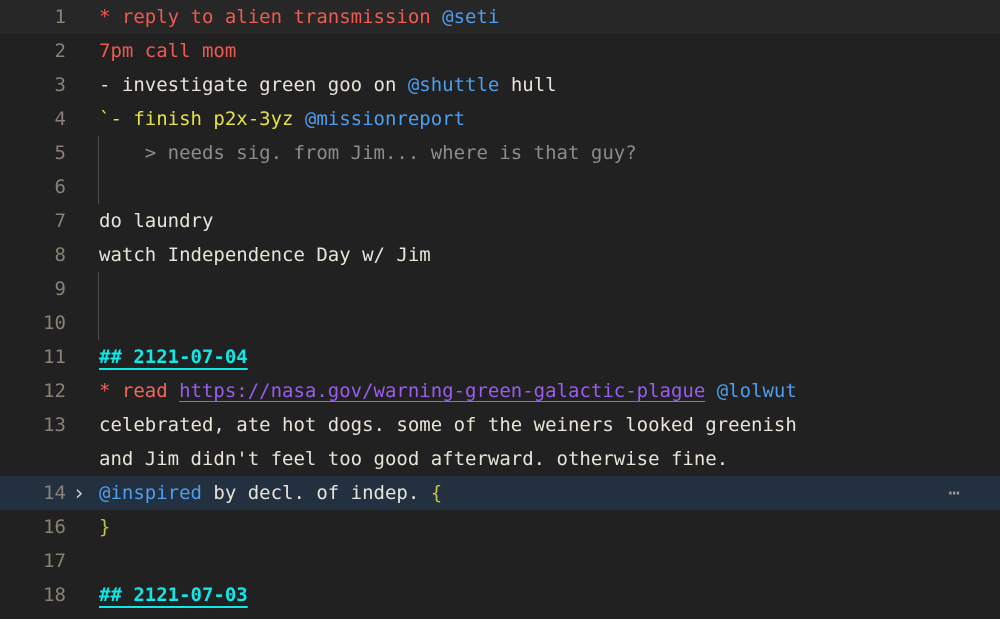 The width and height of the screenshot is (1000, 619). What do you see at coordinates (105, 527) in the screenshot?
I see `code-token: }` at bounding box center [105, 527].